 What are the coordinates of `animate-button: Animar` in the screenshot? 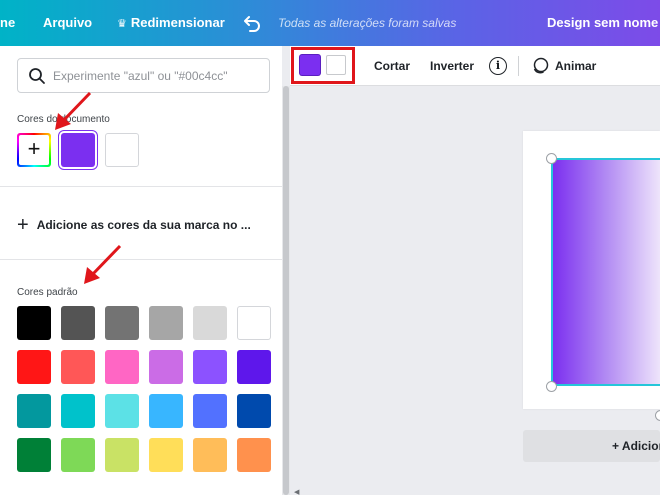 It's located at (575, 66).